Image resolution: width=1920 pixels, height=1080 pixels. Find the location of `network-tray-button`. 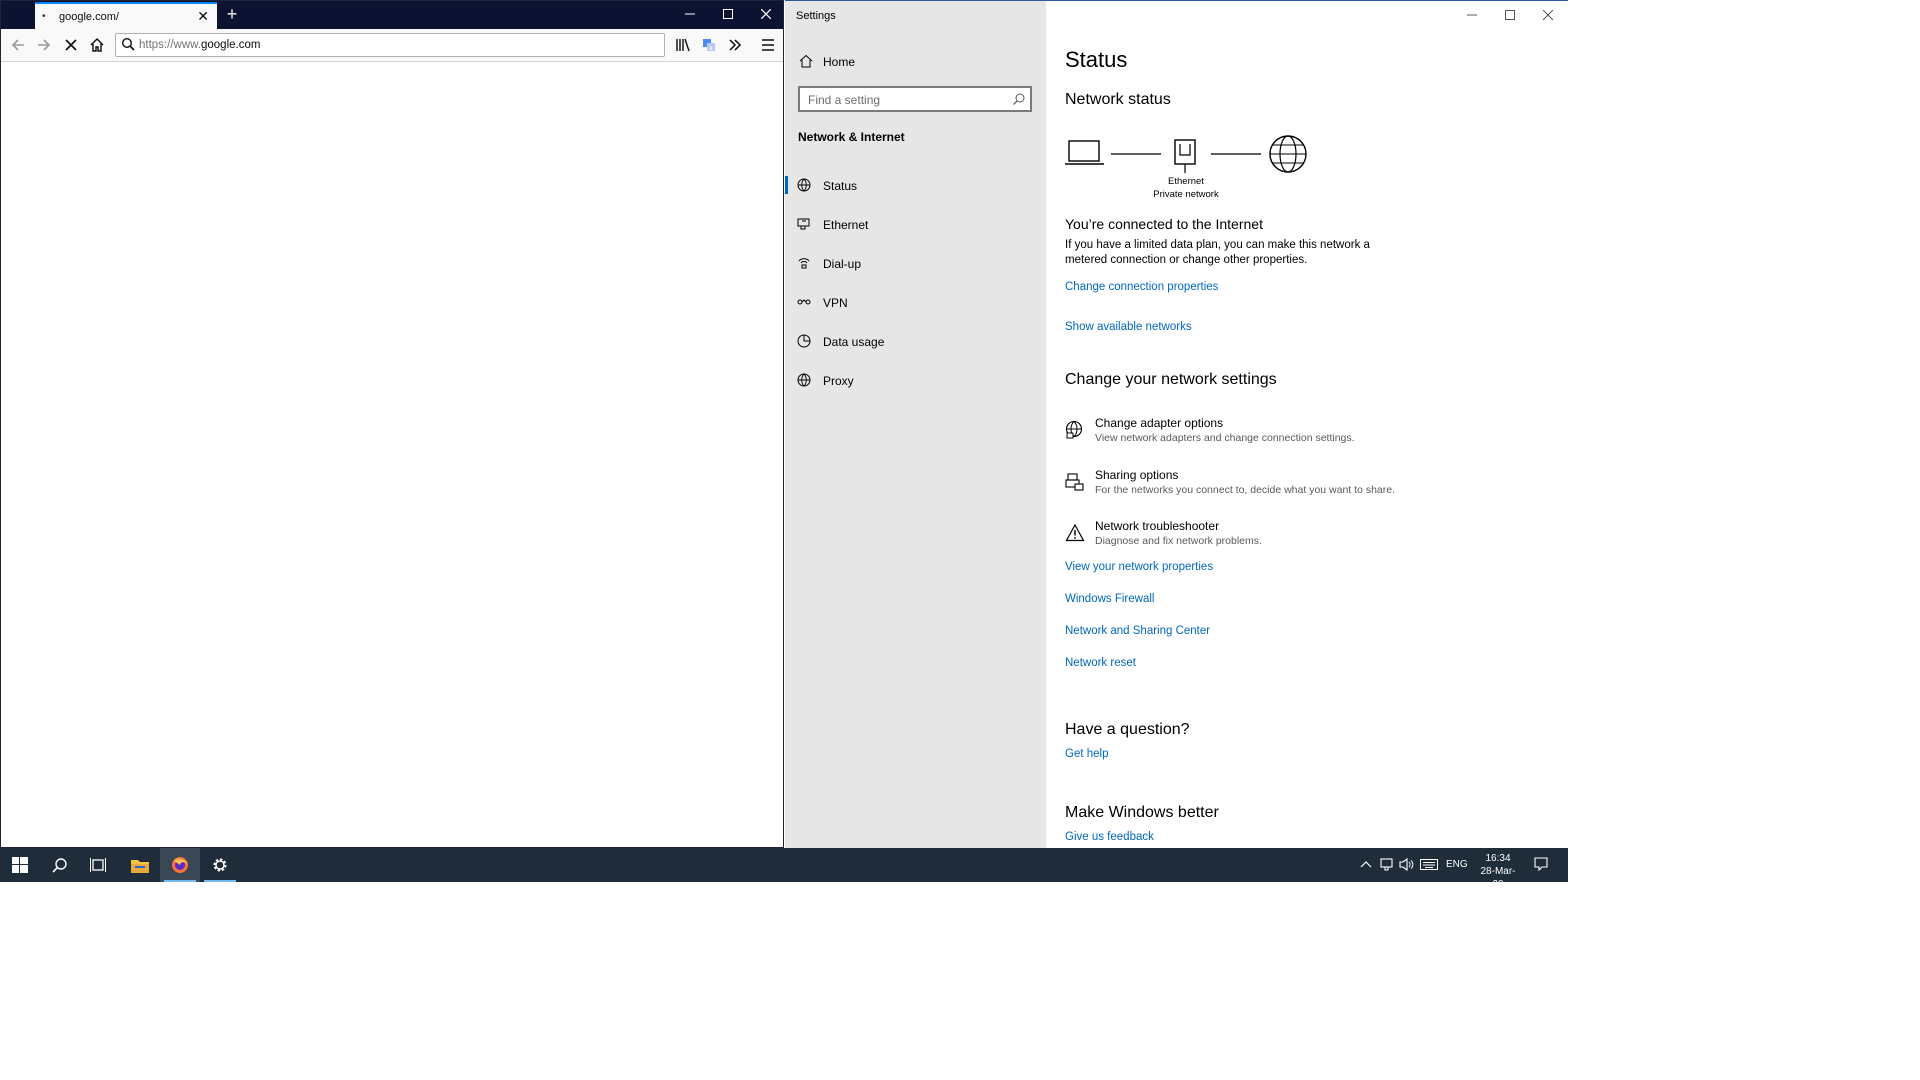

network-tray-button is located at coordinates (1387, 875).